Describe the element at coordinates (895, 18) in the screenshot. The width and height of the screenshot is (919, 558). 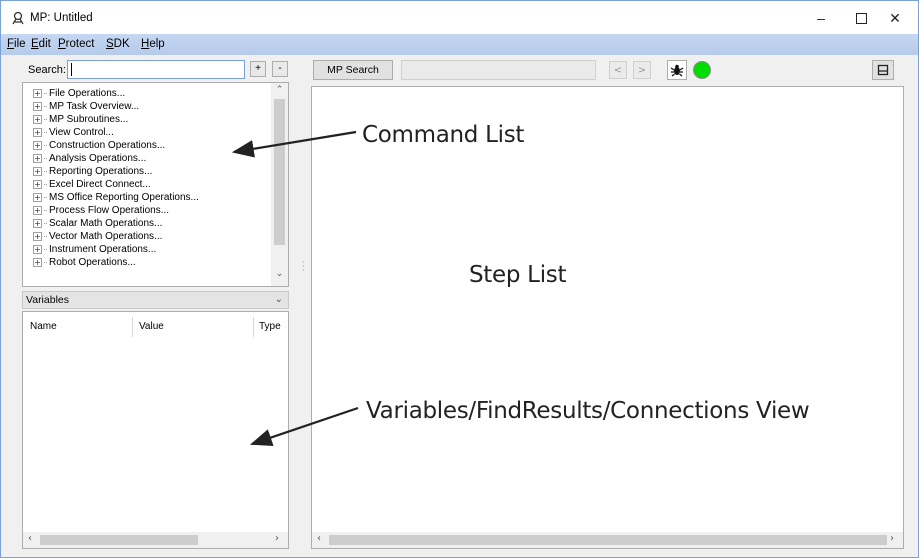
I see `close-button: ✕` at that location.